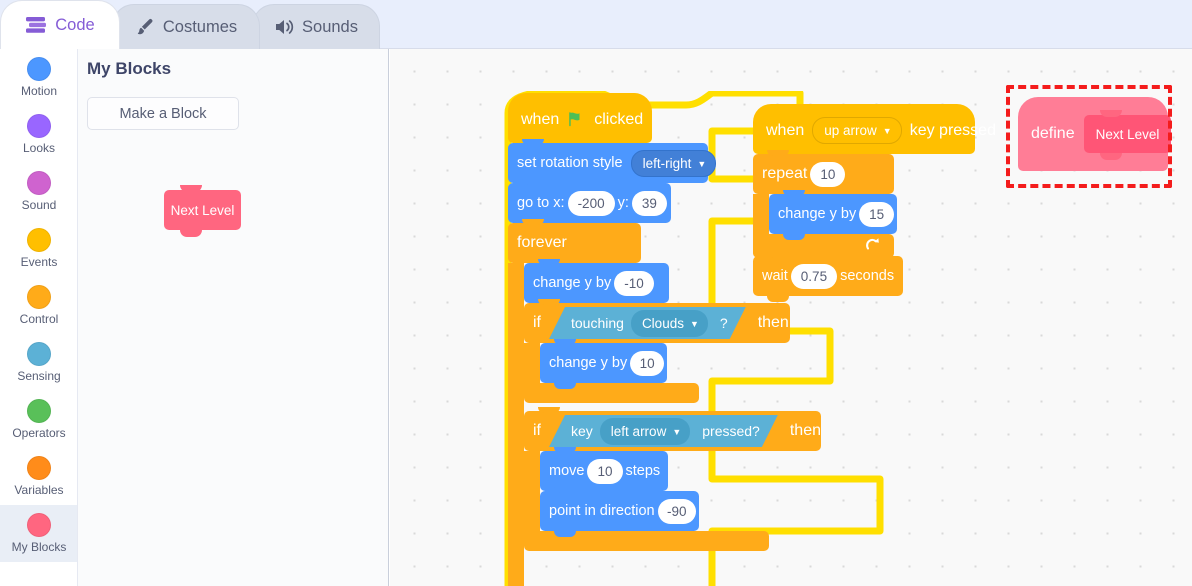 Image resolution: width=1192 pixels, height=586 pixels. Describe the element at coordinates (145, 27) in the screenshot. I see `paintbrush-icon` at that location.